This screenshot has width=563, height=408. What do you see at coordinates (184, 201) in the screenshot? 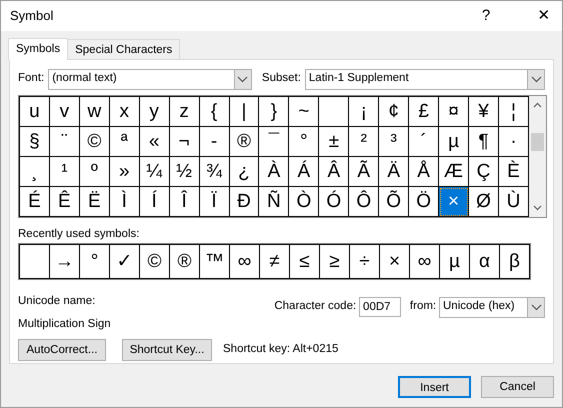
I see `symbol-cell: Î` at bounding box center [184, 201].